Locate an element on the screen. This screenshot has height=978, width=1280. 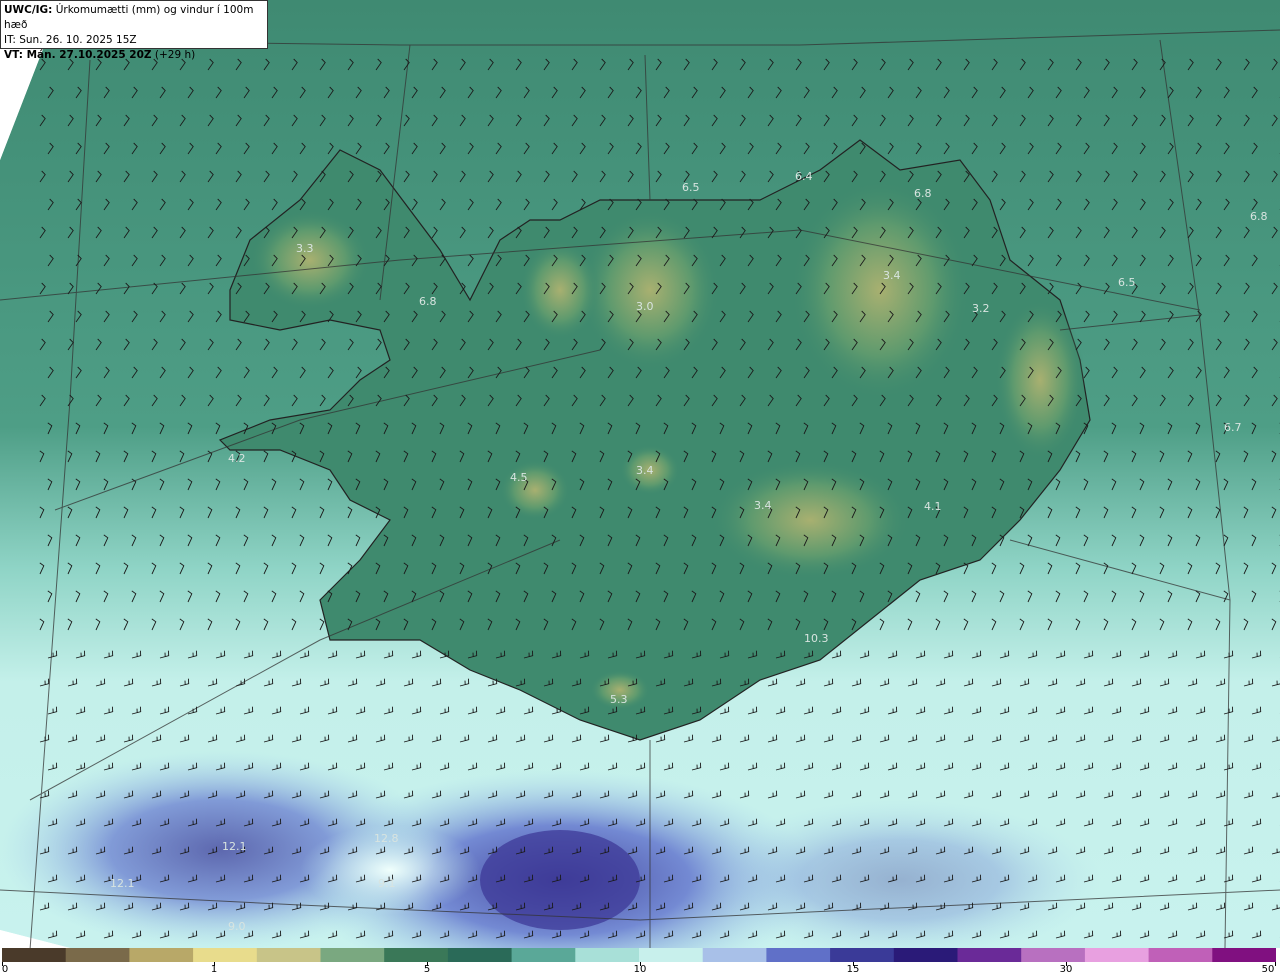
model-name: UWC/IG: is located at coordinates (28, 10).